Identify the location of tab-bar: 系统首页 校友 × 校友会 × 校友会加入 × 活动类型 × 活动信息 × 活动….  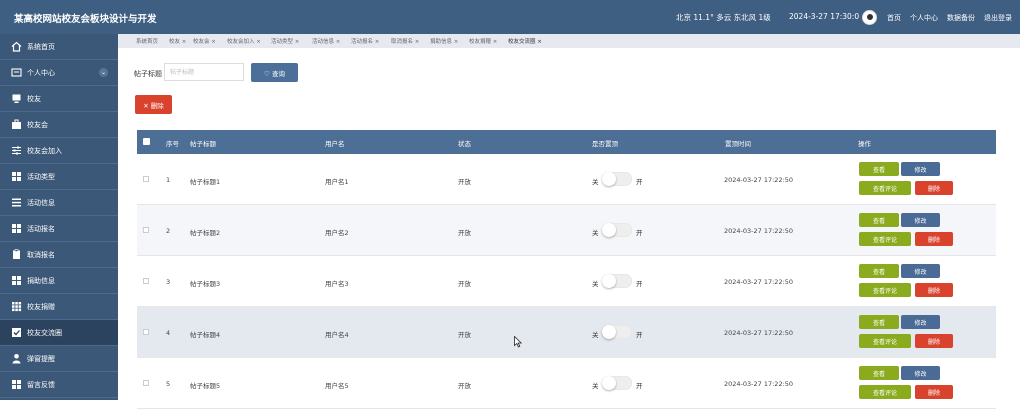
(569, 41).